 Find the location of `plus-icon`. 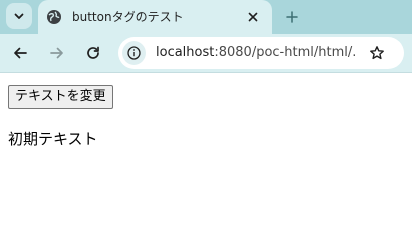

plus-icon is located at coordinates (292, 17).